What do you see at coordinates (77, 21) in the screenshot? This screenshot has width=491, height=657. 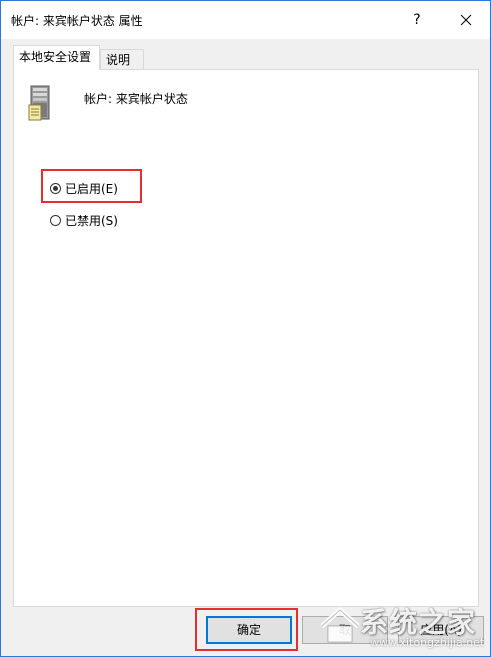 I see `window-title: 帐户: 来宾帐户状态 属性` at bounding box center [77, 21].